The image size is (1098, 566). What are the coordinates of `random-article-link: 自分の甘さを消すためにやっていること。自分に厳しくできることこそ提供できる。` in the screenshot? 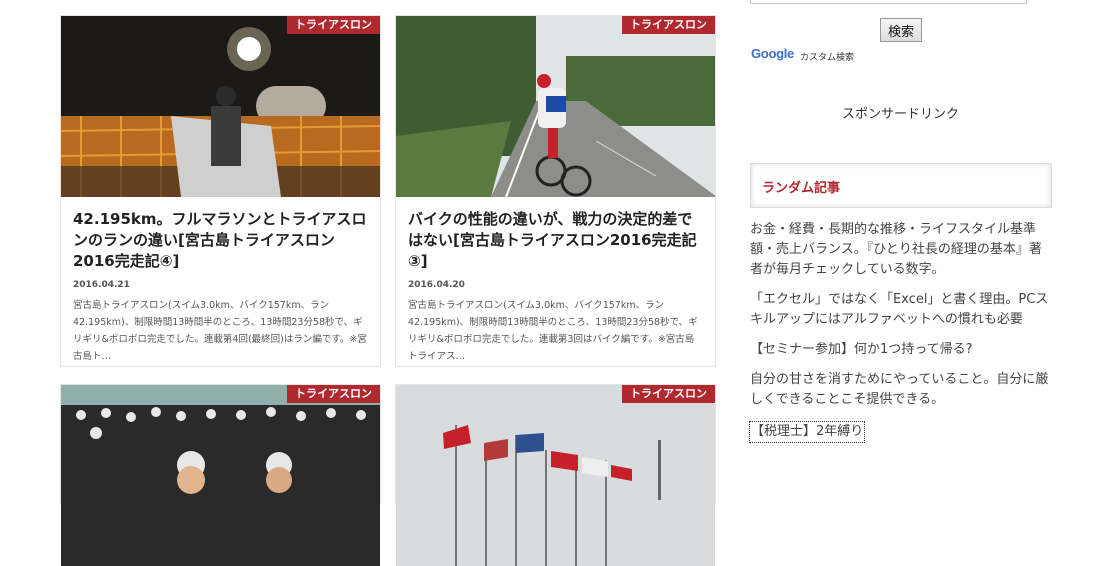 It's located at (900, 390).